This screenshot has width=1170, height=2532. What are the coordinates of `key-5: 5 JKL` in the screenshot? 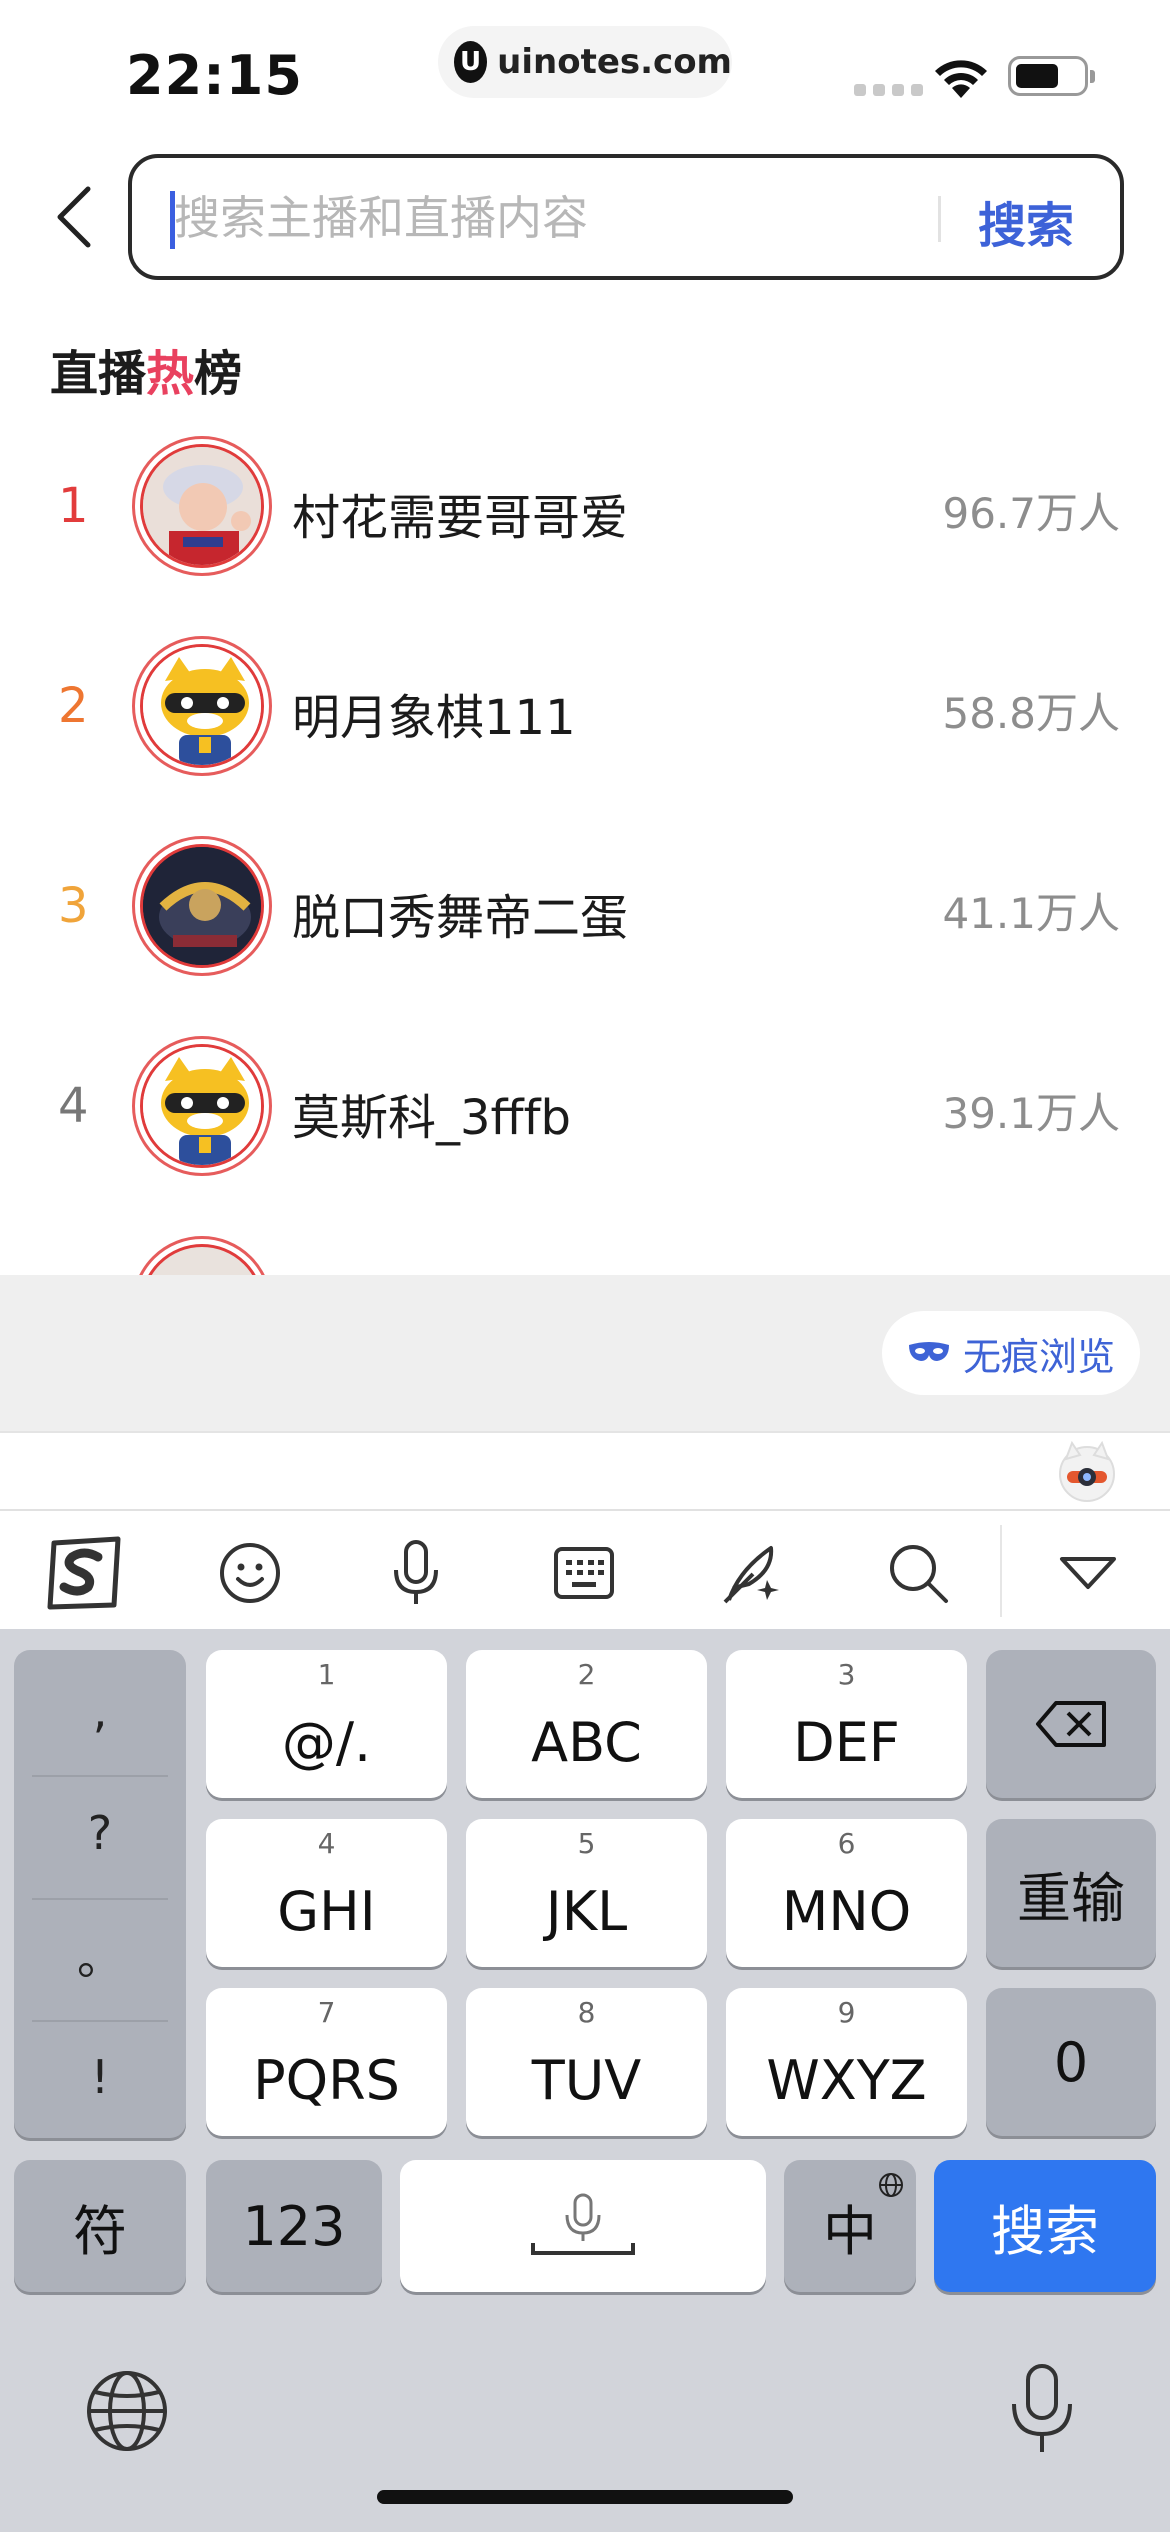 It's located at (586, 1893).